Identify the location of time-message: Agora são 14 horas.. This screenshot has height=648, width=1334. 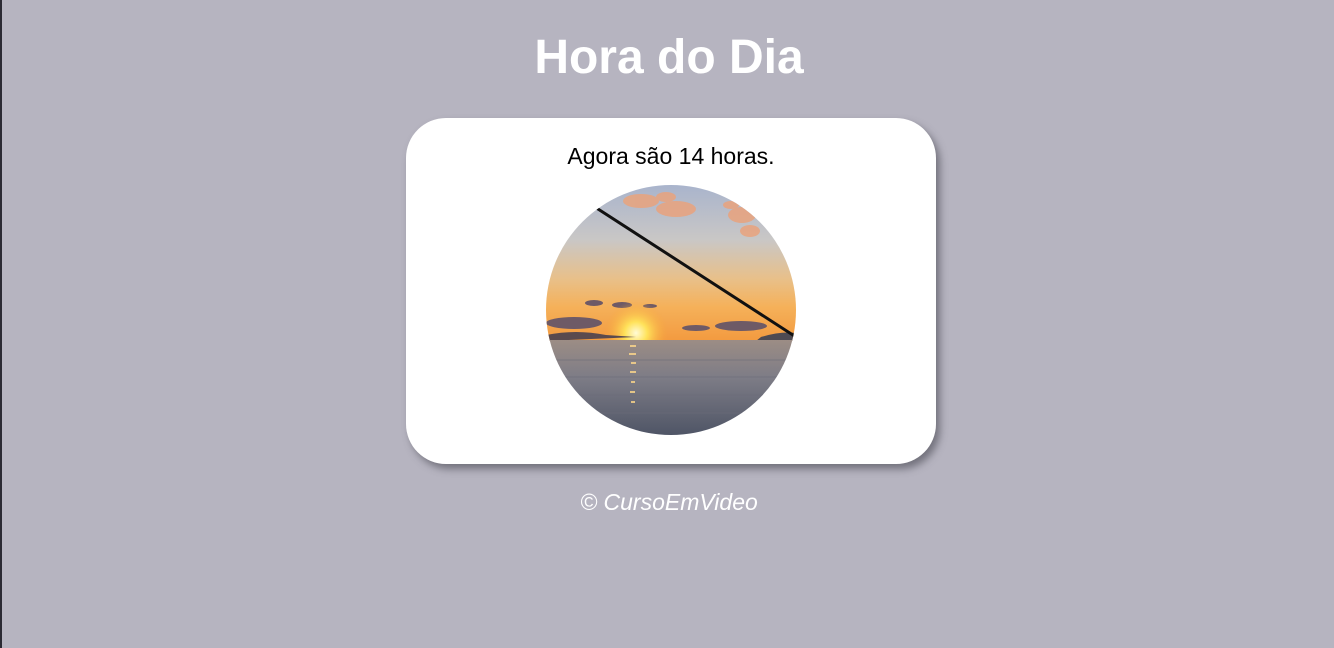
(671, 156).